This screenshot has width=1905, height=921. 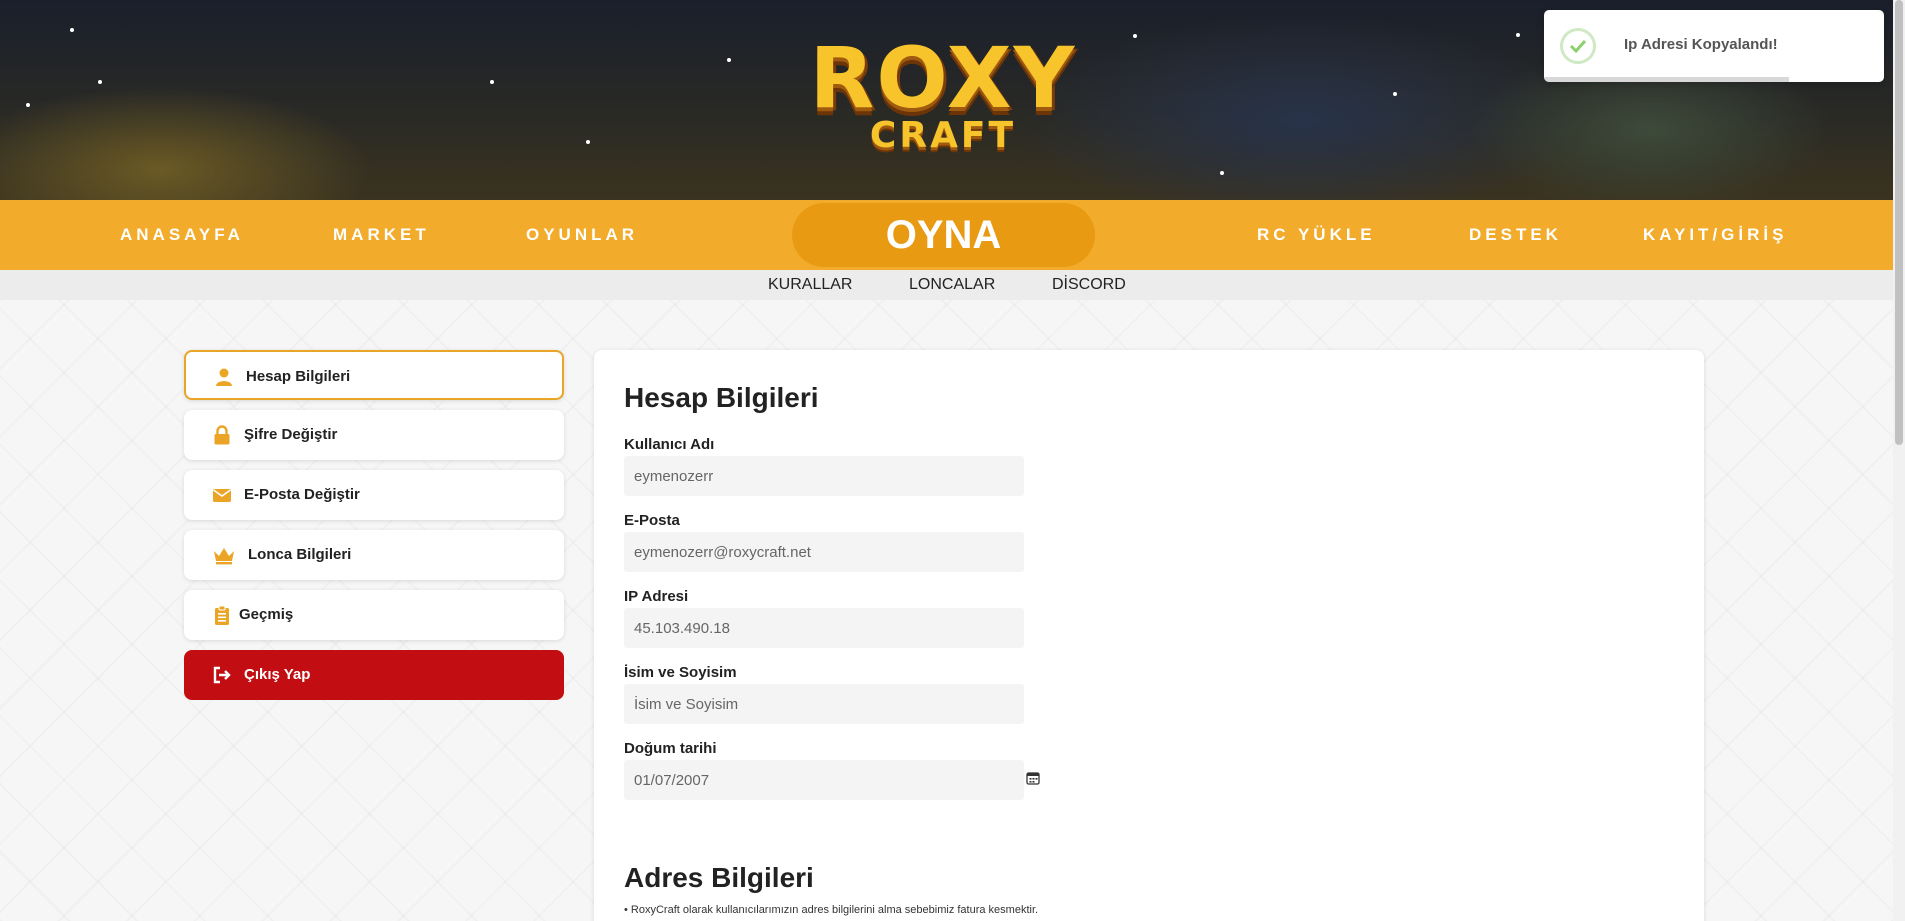 What do you see at coordinates (374, 495) in the screenshot?
I see `sidebar-item-eposta-degistir: E-Posta Değiştir` at bounding box center [374, 495].